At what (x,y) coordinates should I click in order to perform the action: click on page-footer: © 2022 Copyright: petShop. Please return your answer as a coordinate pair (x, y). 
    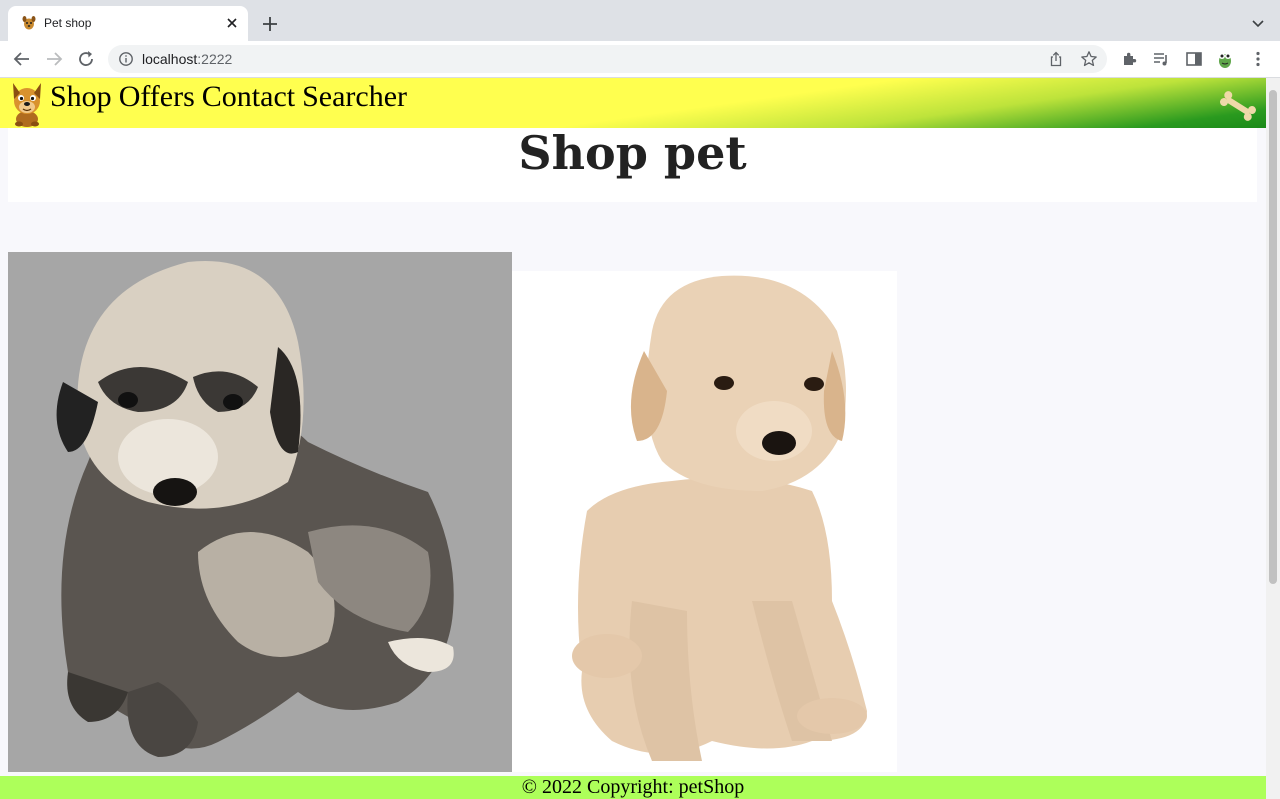
    Looking at the image, I should click on (633, 787).